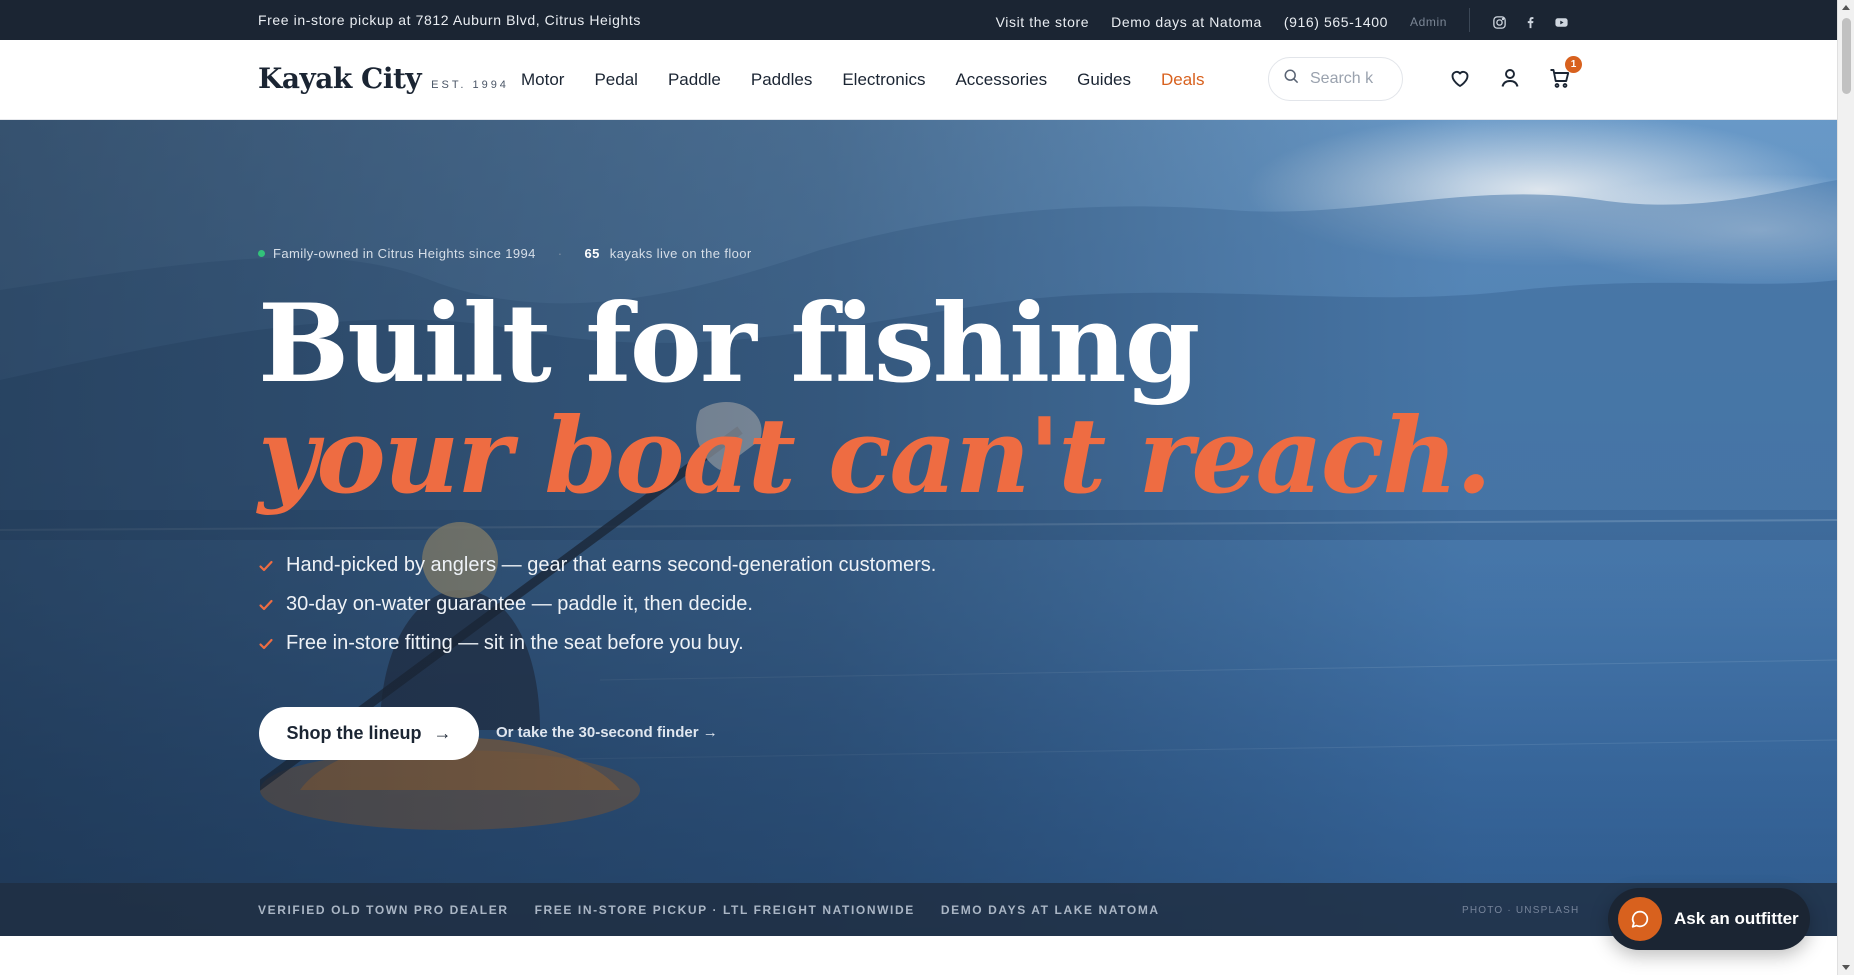  I want to click on trust-item-demo: DEMO DAYS AT LAKE NATOMA, so click(1050, 910).